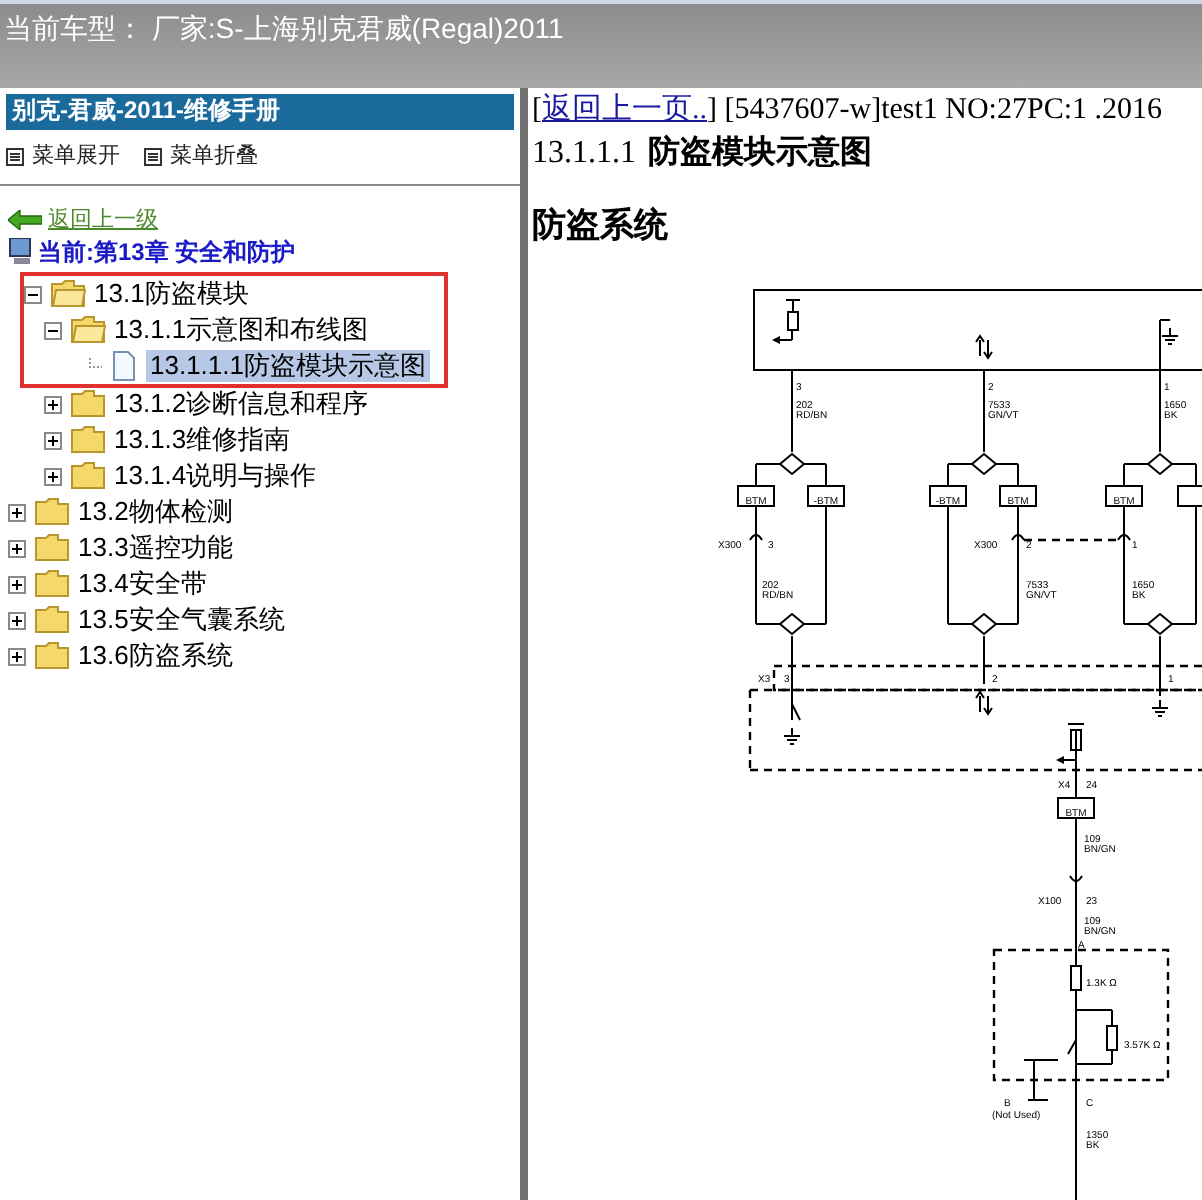 This screenshot has width=1202, height=1200. I want to click on tree-item: 13.5安全气囊系统, so click(181, 620).